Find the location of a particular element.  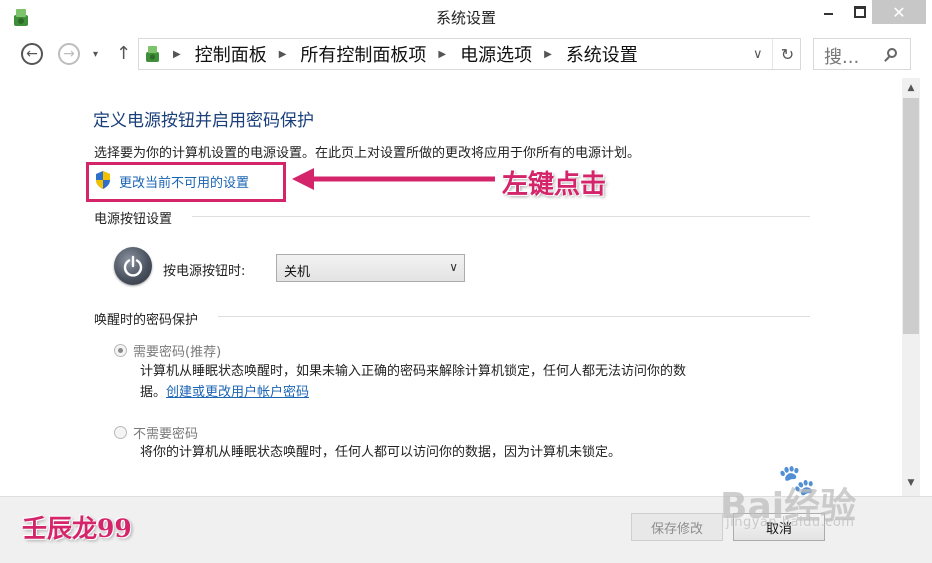

no-password-label: 不需要密码 is located at coordinates (166, 434).